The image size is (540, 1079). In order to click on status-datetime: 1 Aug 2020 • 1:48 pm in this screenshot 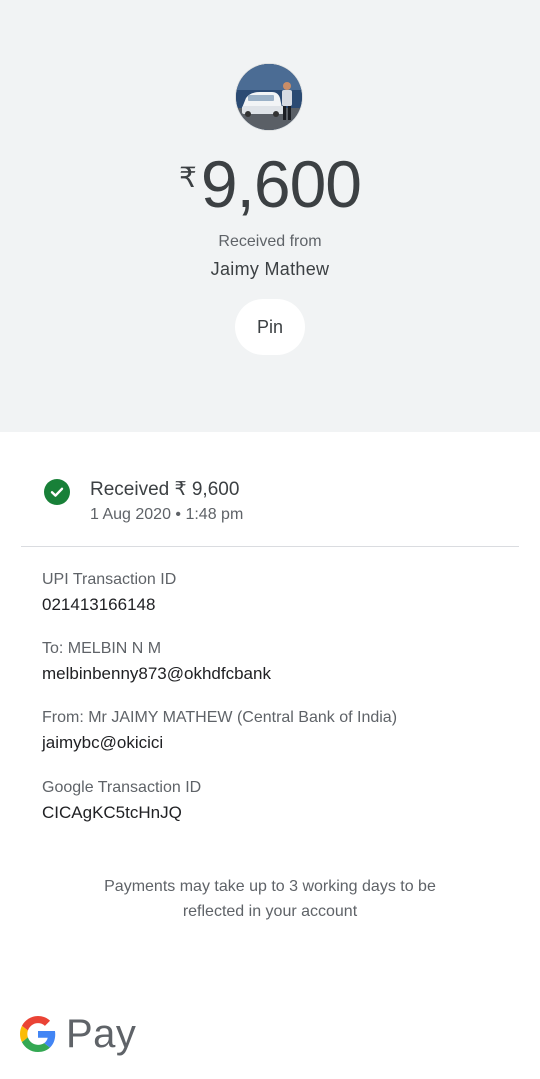, I will do `click(167, 514)`.